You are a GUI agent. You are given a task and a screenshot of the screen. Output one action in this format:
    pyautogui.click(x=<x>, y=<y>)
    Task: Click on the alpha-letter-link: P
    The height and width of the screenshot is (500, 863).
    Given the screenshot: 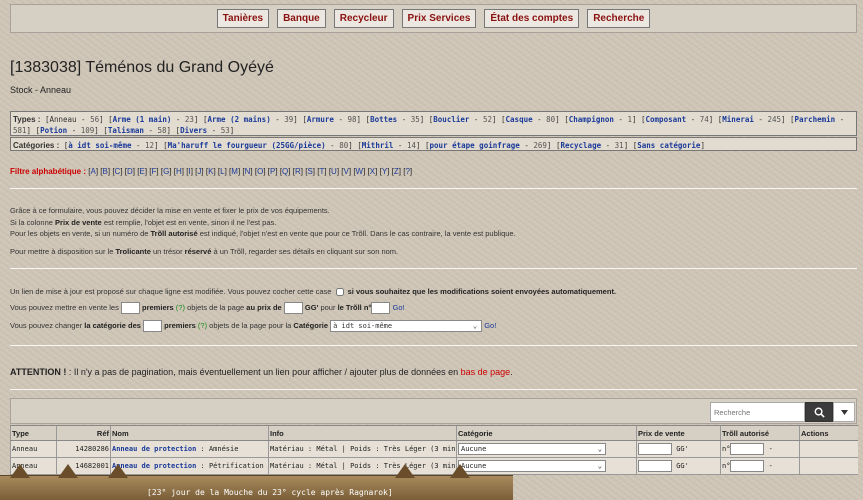 What is the action you would take?
    pyautogui.click(x=272, y=171)
    